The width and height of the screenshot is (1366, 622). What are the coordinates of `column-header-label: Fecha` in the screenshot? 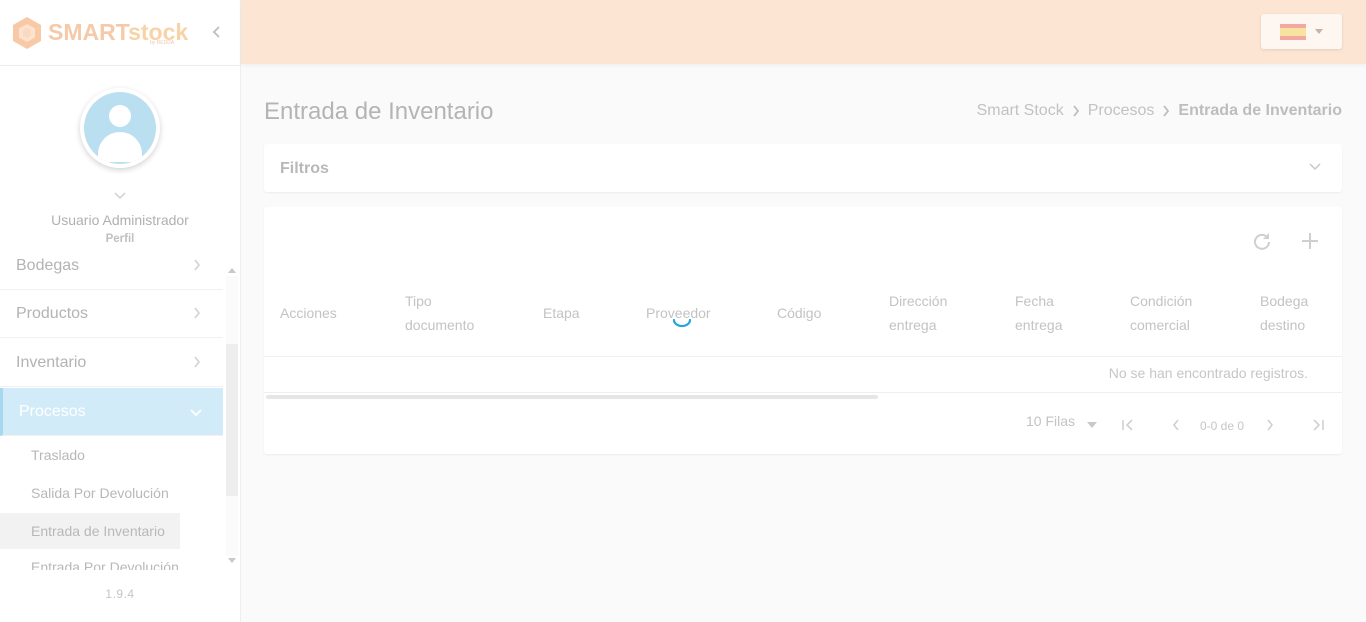 It's located at (1034, 301).